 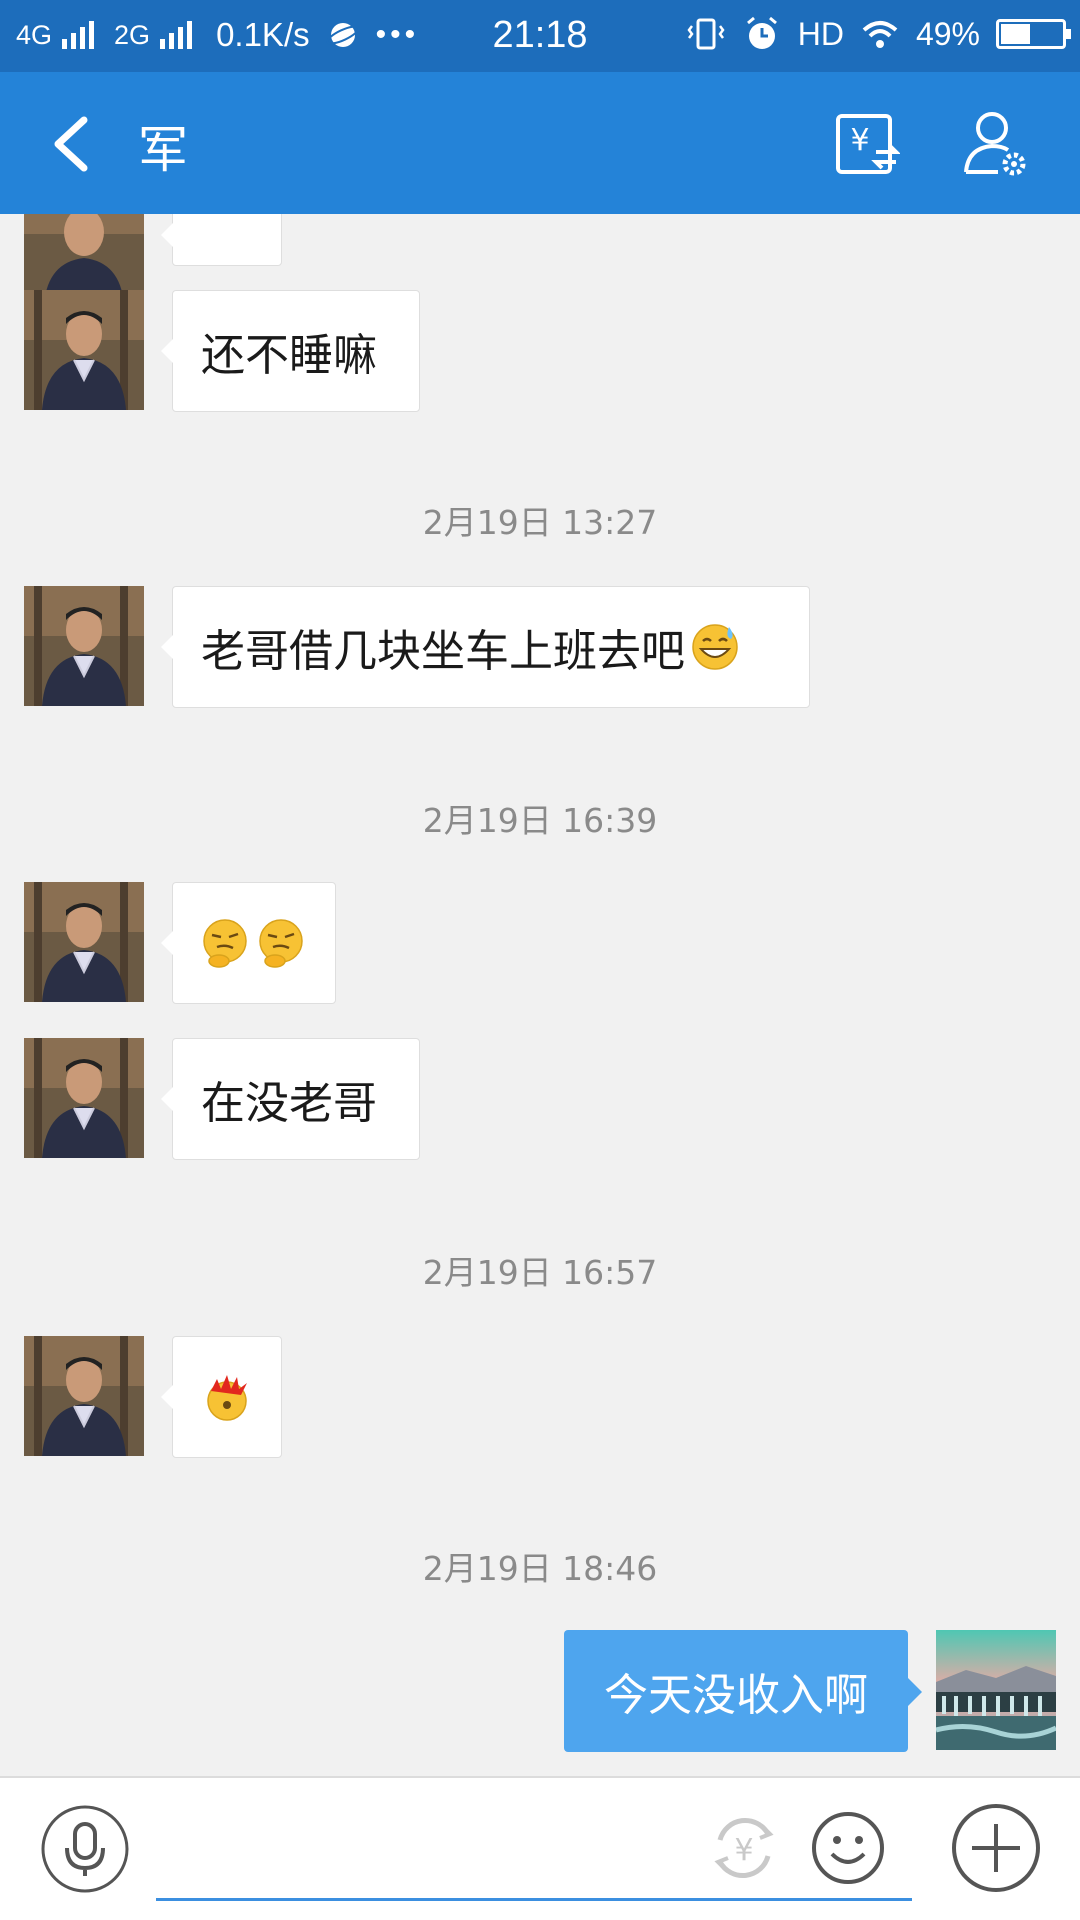 What do you see at coordinates (820, 33) in the screenshot?
I see `hd-label: HD` at bounding box center [820, 33].